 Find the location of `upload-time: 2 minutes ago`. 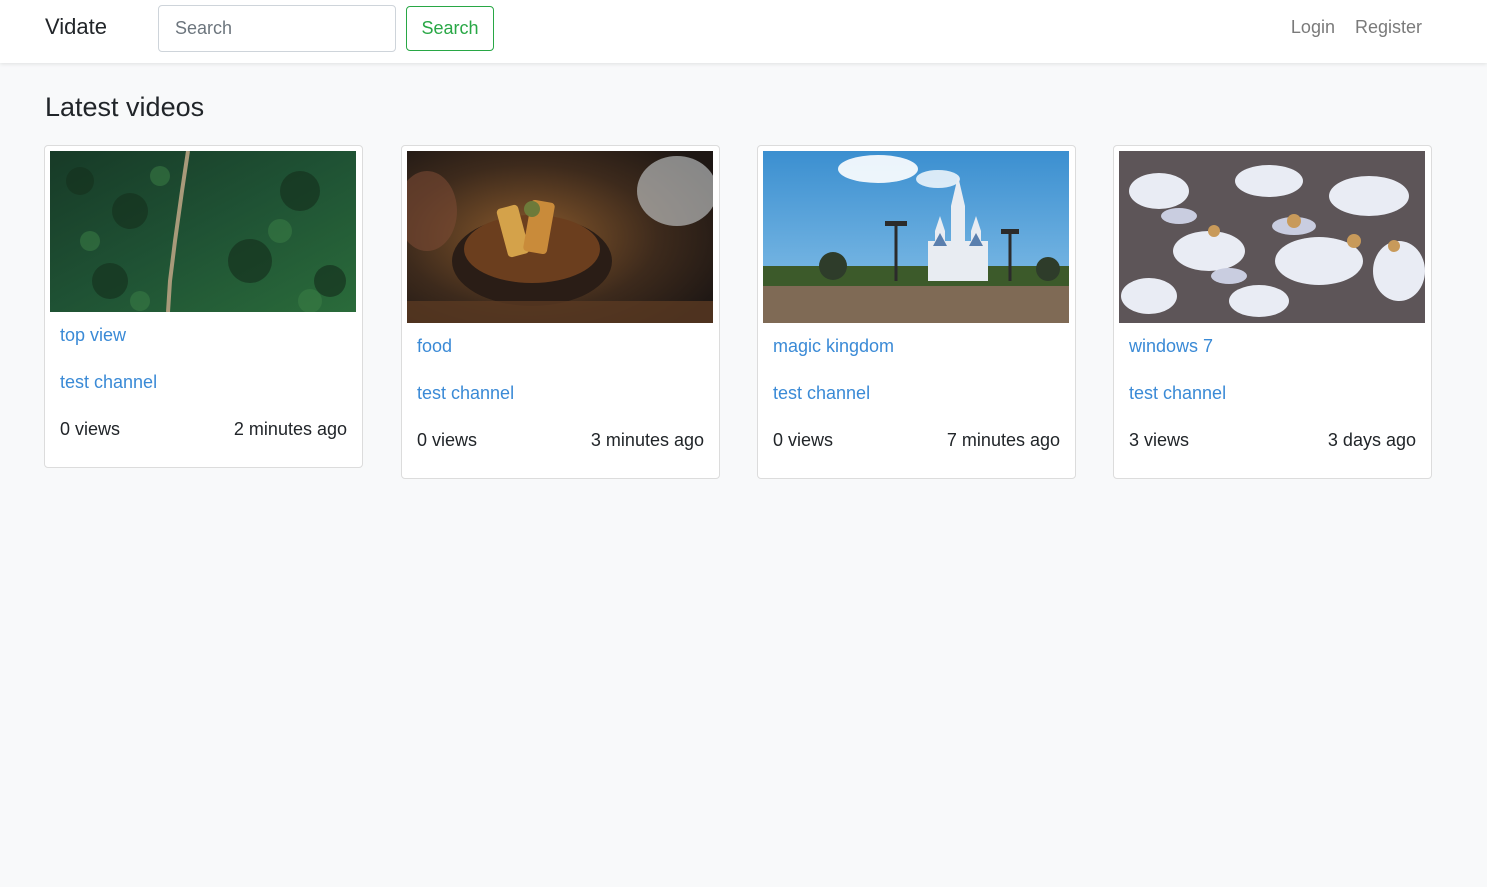

upload-time: 2 minutes ago is located at coordinates (290, 429).